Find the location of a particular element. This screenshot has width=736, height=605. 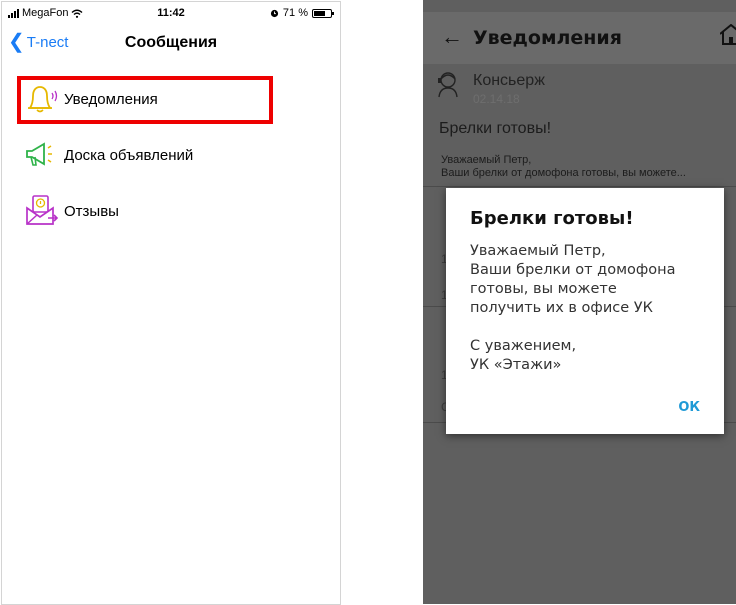

android-toolbar: ← Уведомления is located at coordinates (579, 38).